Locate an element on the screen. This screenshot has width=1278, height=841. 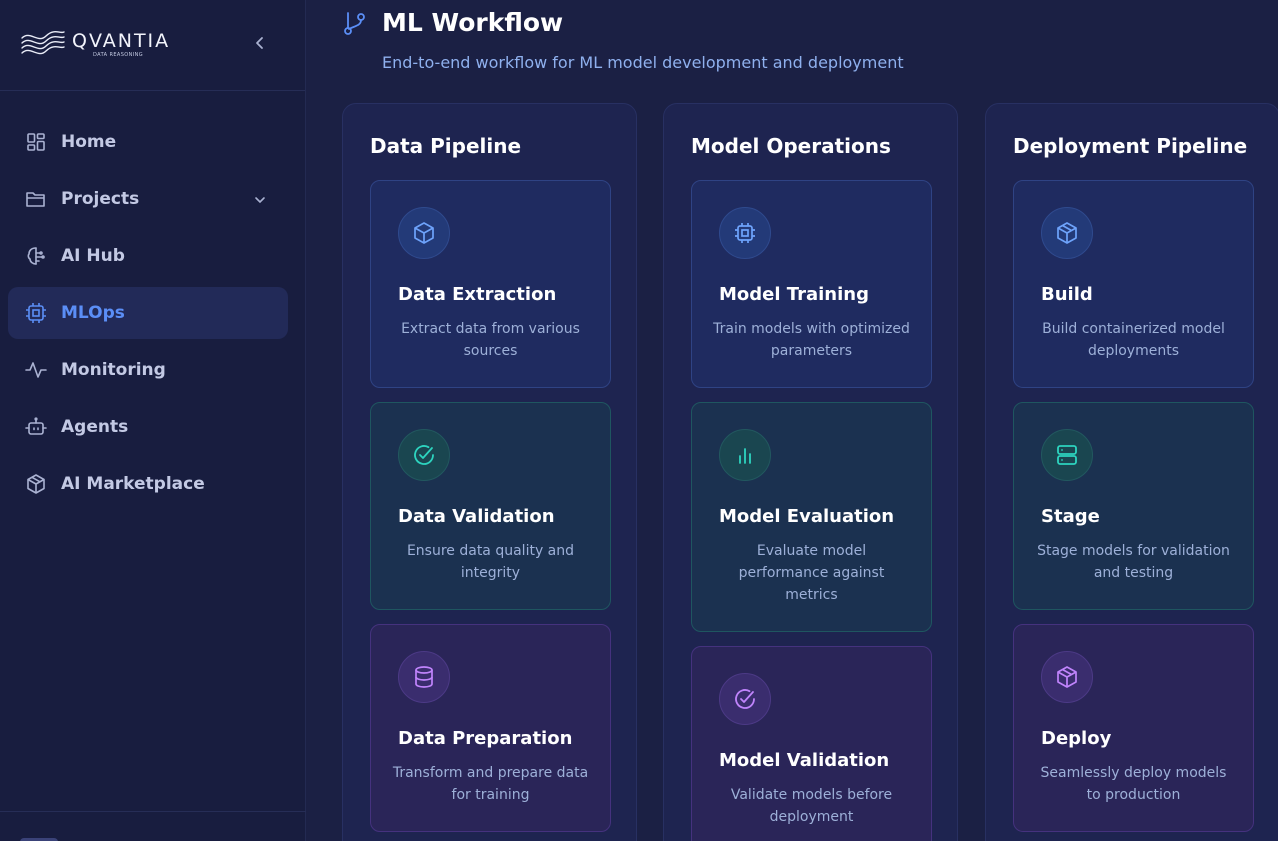
sidebar-item-label: Projects is located at coordinates (100, 199).